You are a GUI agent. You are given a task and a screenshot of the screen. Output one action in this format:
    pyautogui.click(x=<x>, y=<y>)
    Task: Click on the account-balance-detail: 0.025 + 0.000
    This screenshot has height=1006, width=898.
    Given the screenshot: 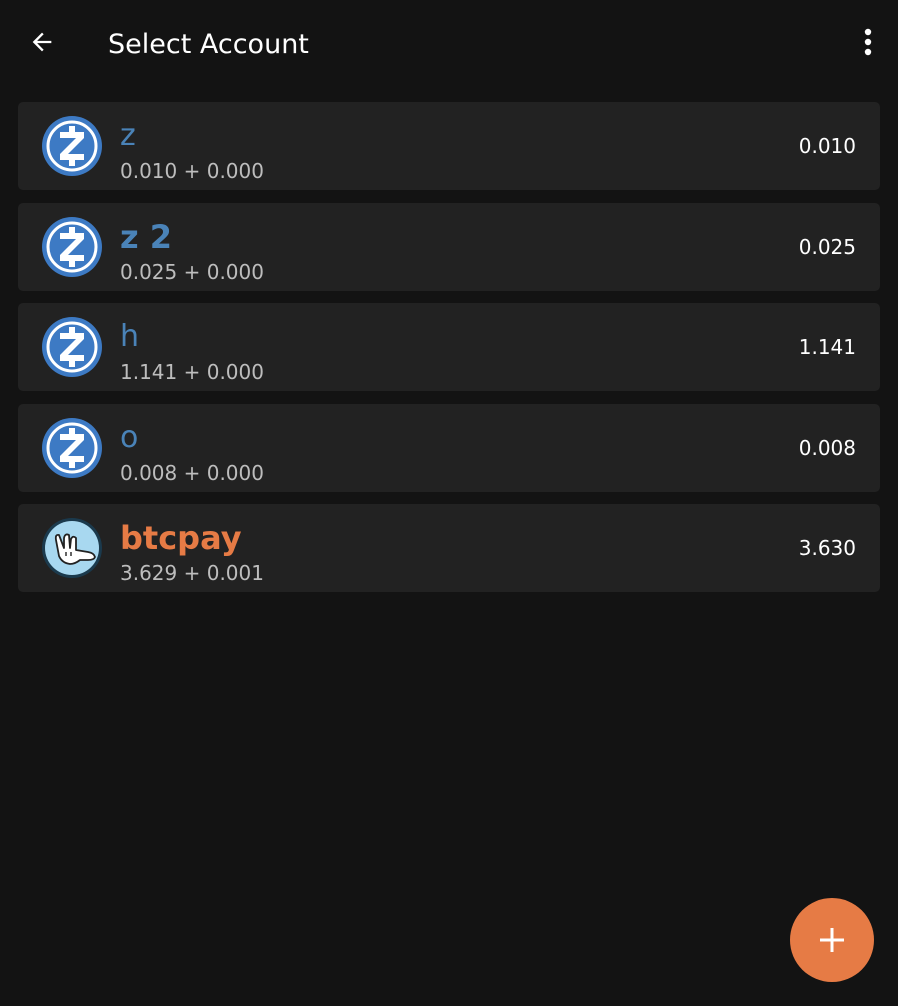 What is the action you would take?
    pyautogui.click(x=192, y=271)
    